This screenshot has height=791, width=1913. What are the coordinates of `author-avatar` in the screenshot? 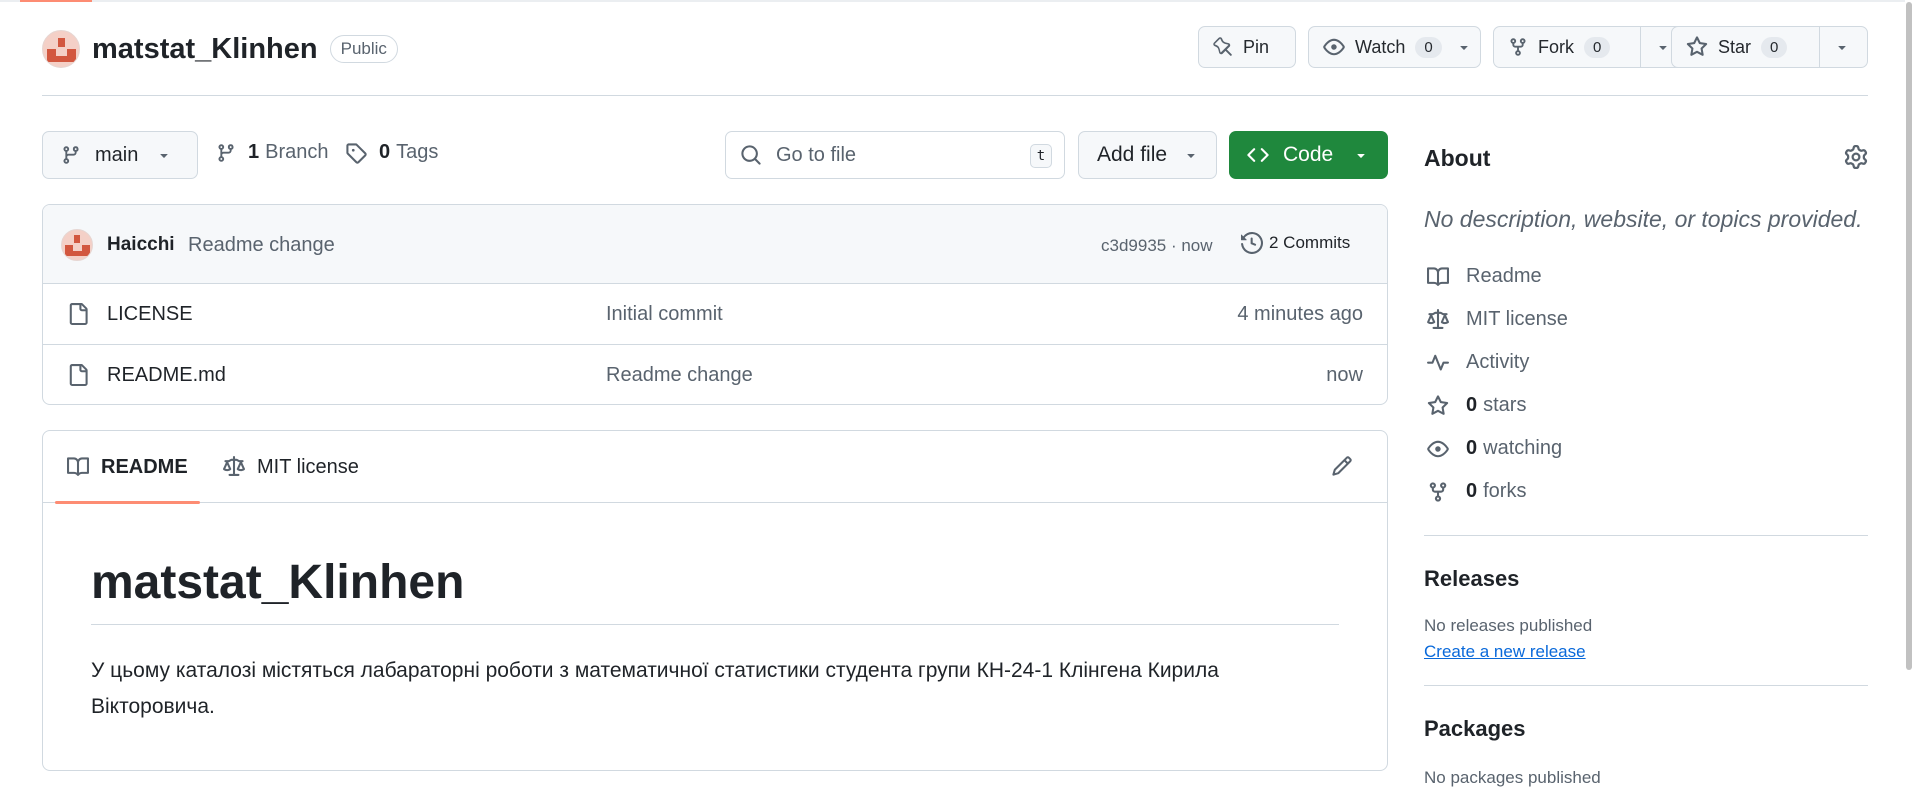 It's located at (77, 245).